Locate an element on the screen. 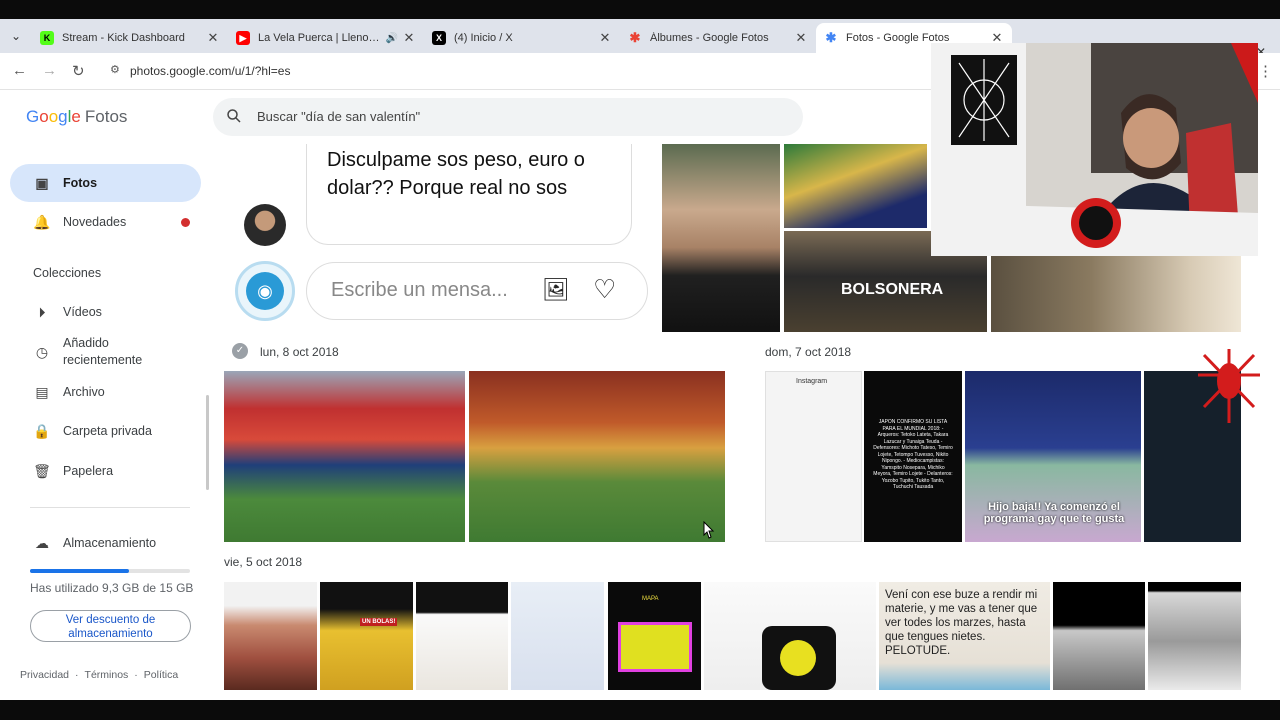 This screenshot has height=720, width=1280. search-icon is located at coordinates (234, 116).